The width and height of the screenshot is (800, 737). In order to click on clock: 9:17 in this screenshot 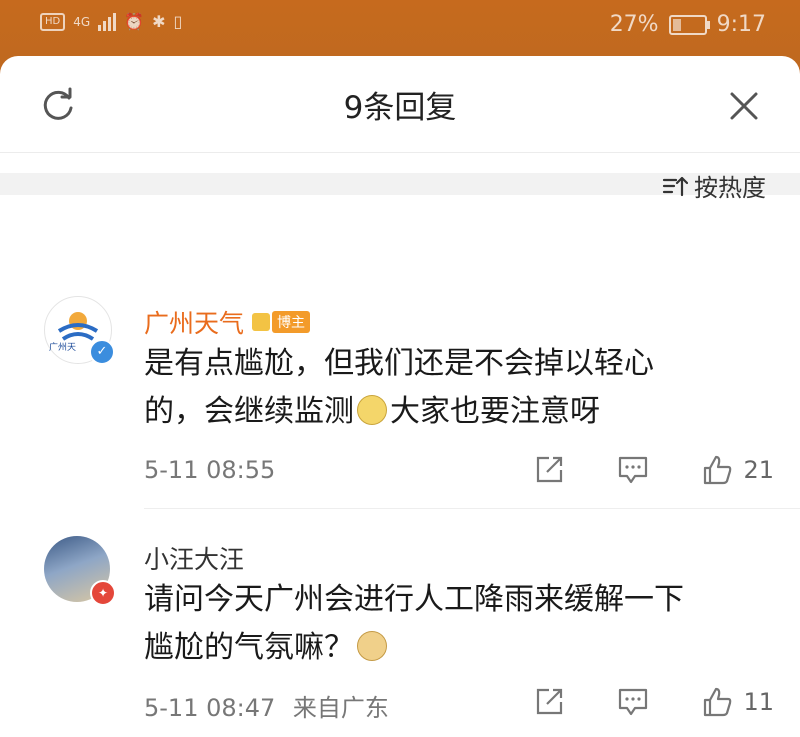, I will do `click(741, 24)`.